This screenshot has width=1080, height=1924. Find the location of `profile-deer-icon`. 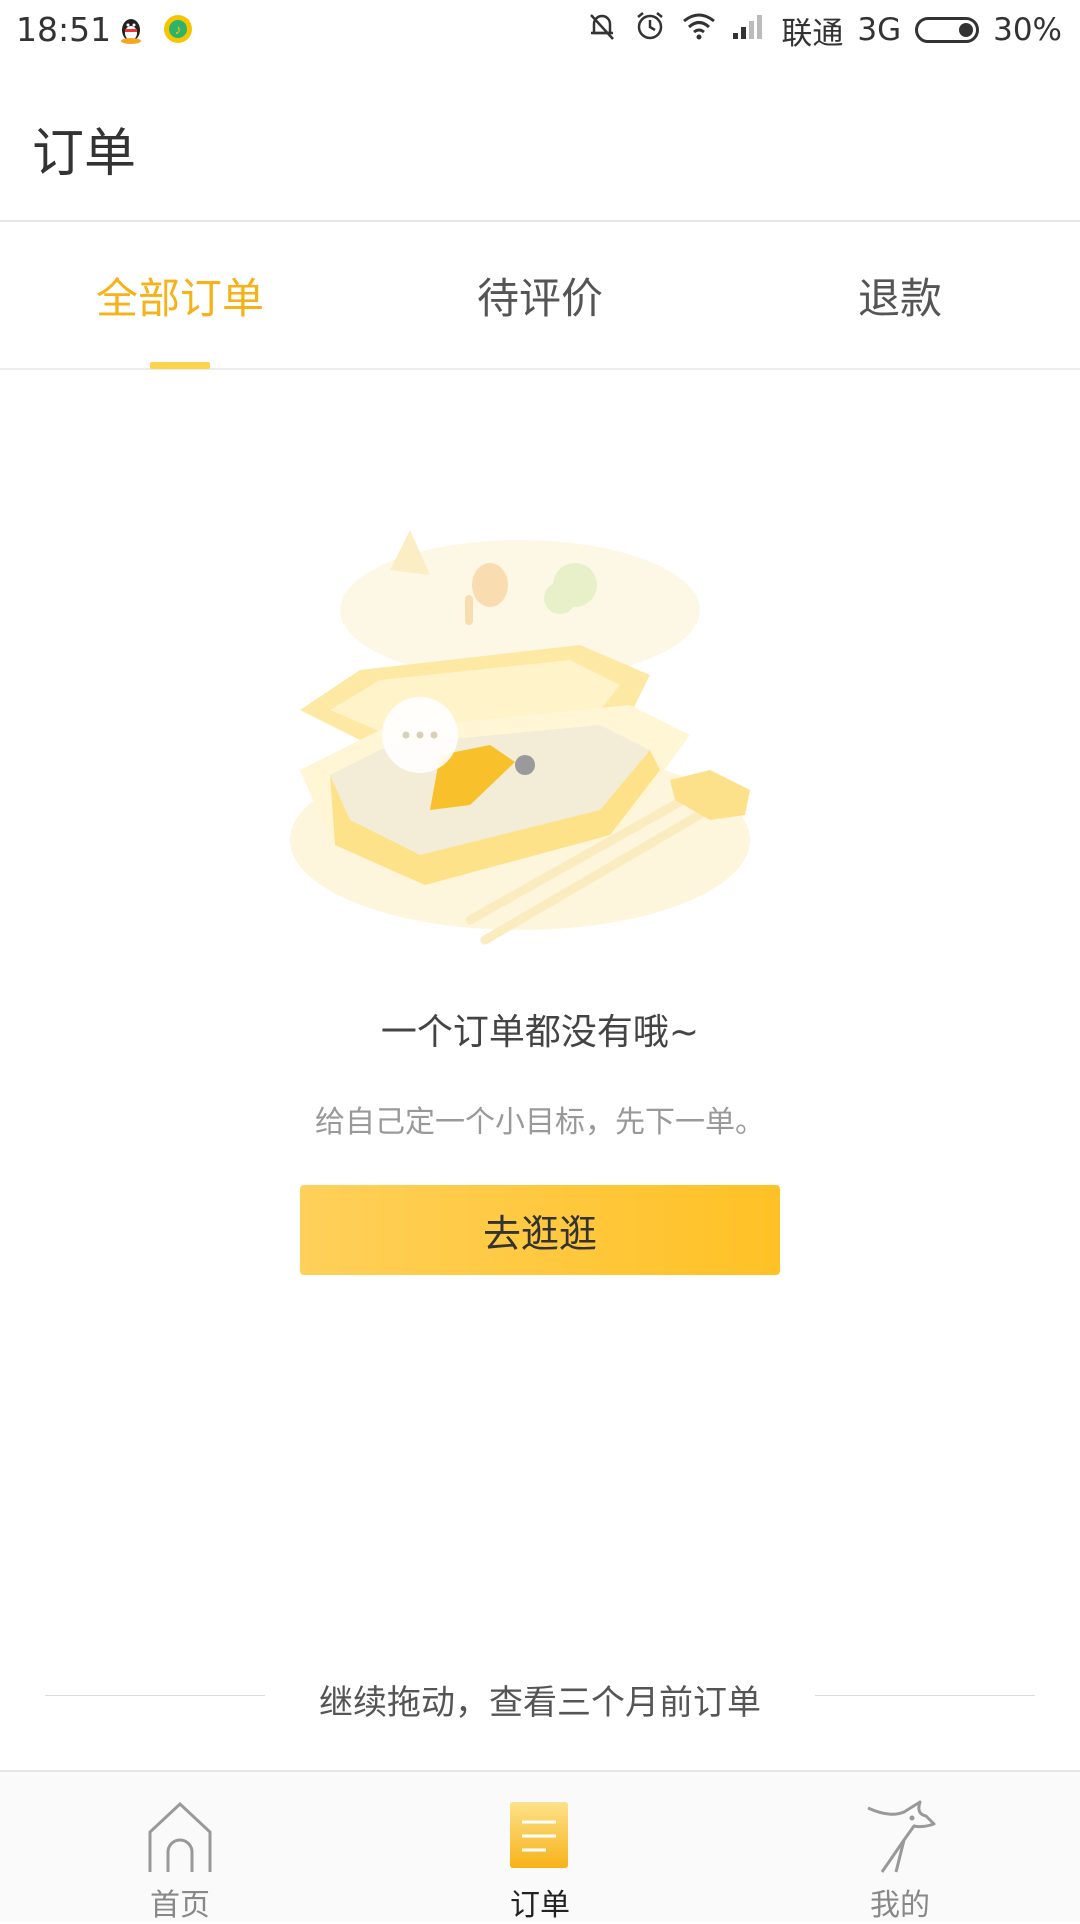

profile-deer-icon is located at coordinates (900, 1834).